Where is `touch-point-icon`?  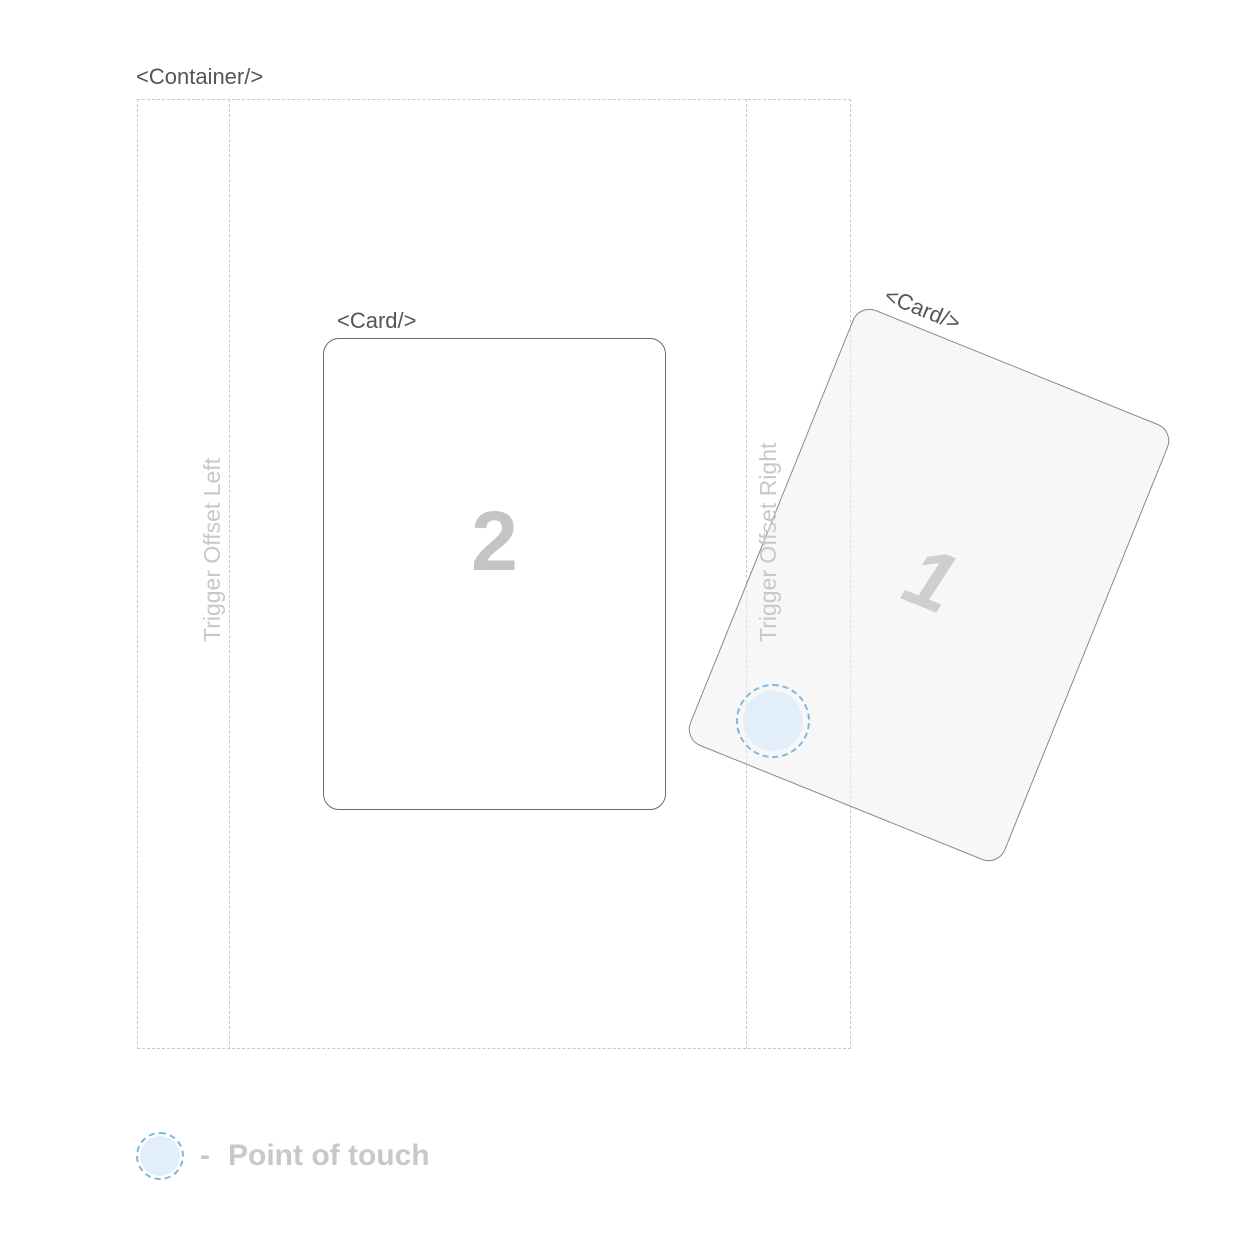
touch-point-icon is located at coordinates (773, 721).